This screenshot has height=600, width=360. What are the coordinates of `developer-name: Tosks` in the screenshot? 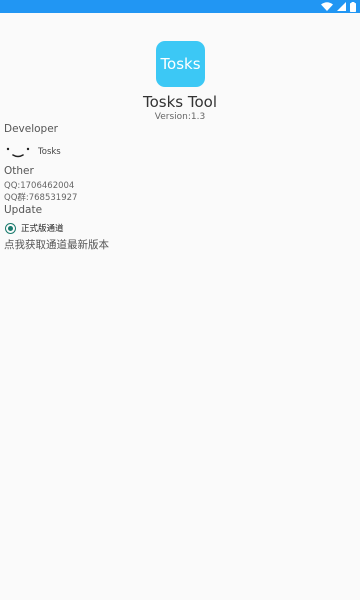 It's located at (49, 152).